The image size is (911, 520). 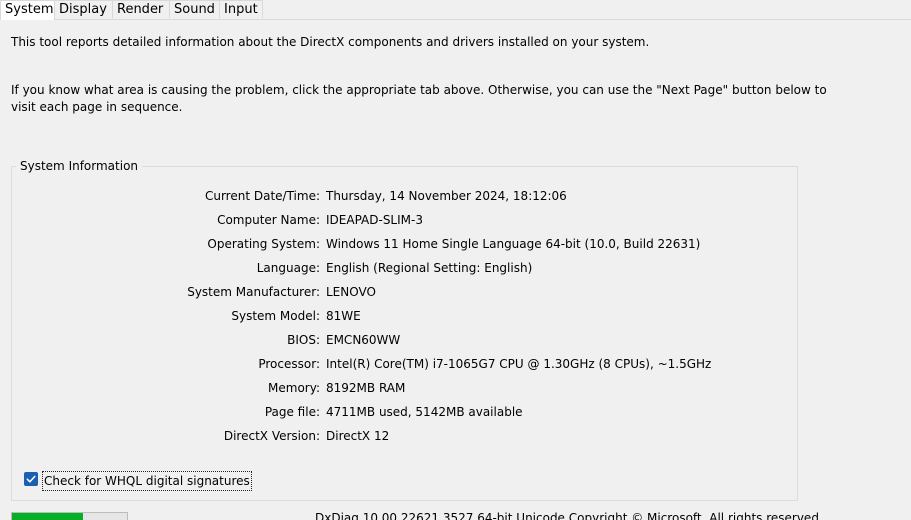 I want to click on info-value: IDEAPAD-SLIM-3, so click(x=374, y=220).